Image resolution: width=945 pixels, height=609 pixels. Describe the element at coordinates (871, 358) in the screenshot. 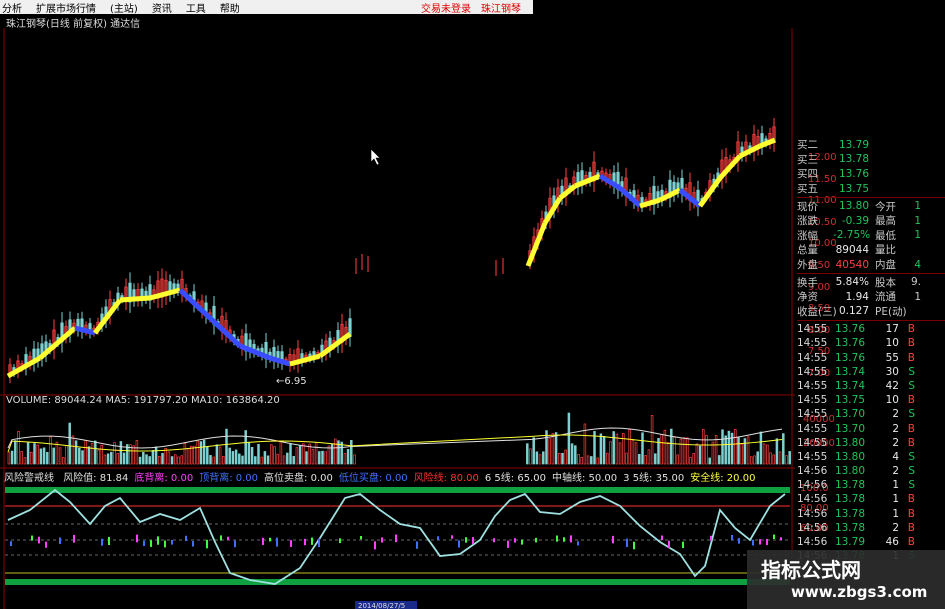

I see `tick-row: 14:55 13.76 55 B` at that location.